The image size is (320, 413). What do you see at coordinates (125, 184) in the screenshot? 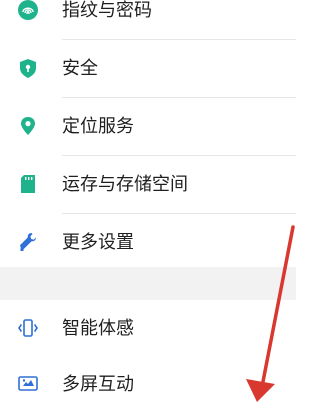
I see `settings-item-label: 运存与存储空间` at bounding box center [125, 184].